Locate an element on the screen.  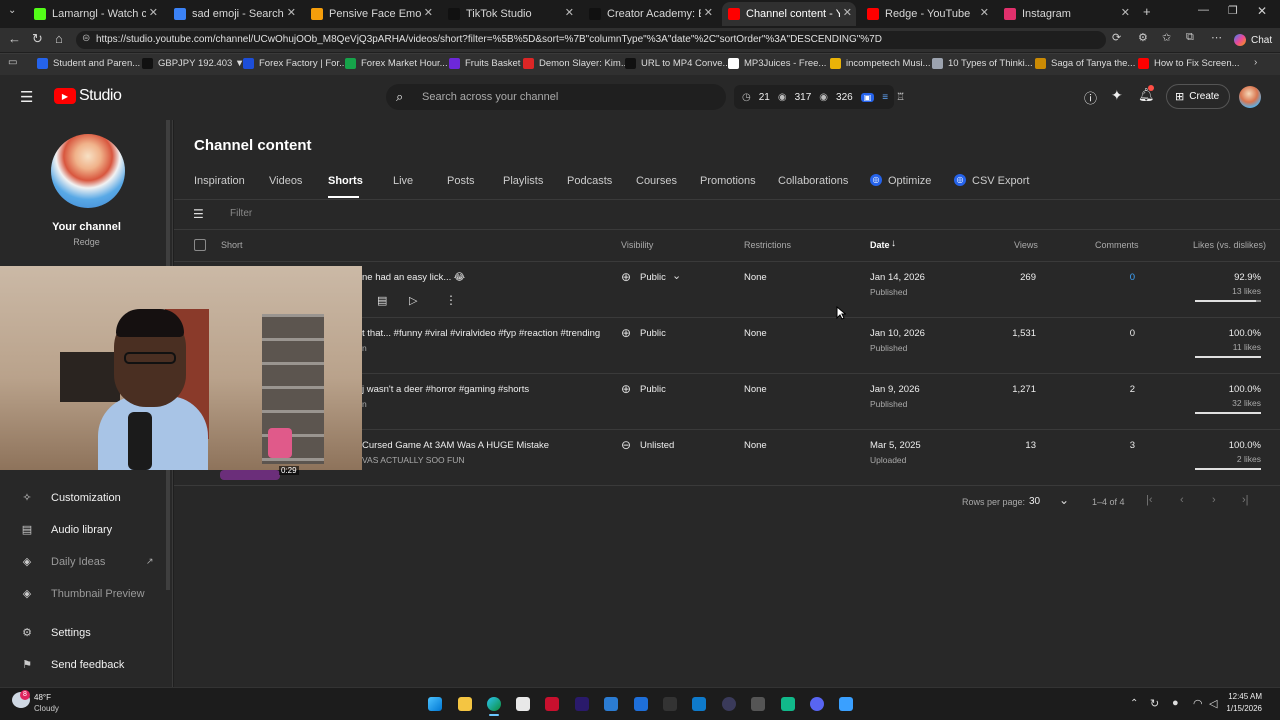
browser-tab: Channel content - YouTube✕ is located at coordinates (789, 14).